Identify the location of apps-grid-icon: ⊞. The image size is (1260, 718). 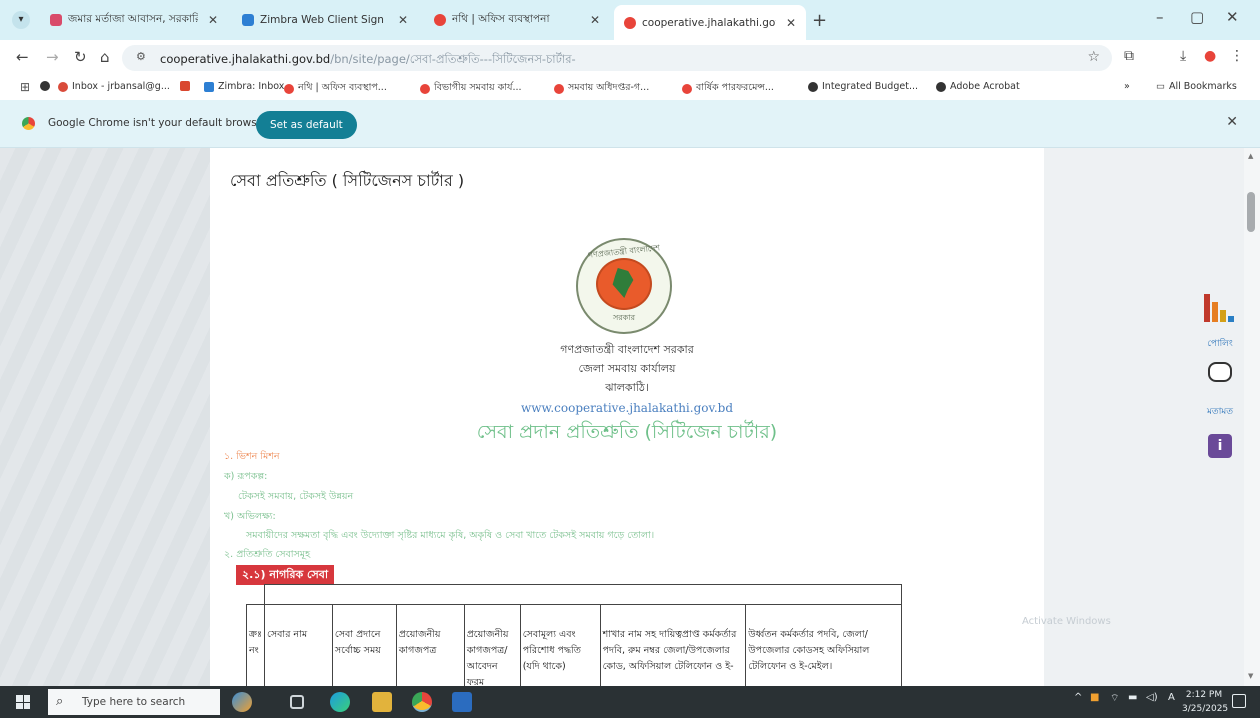
(25, 87).